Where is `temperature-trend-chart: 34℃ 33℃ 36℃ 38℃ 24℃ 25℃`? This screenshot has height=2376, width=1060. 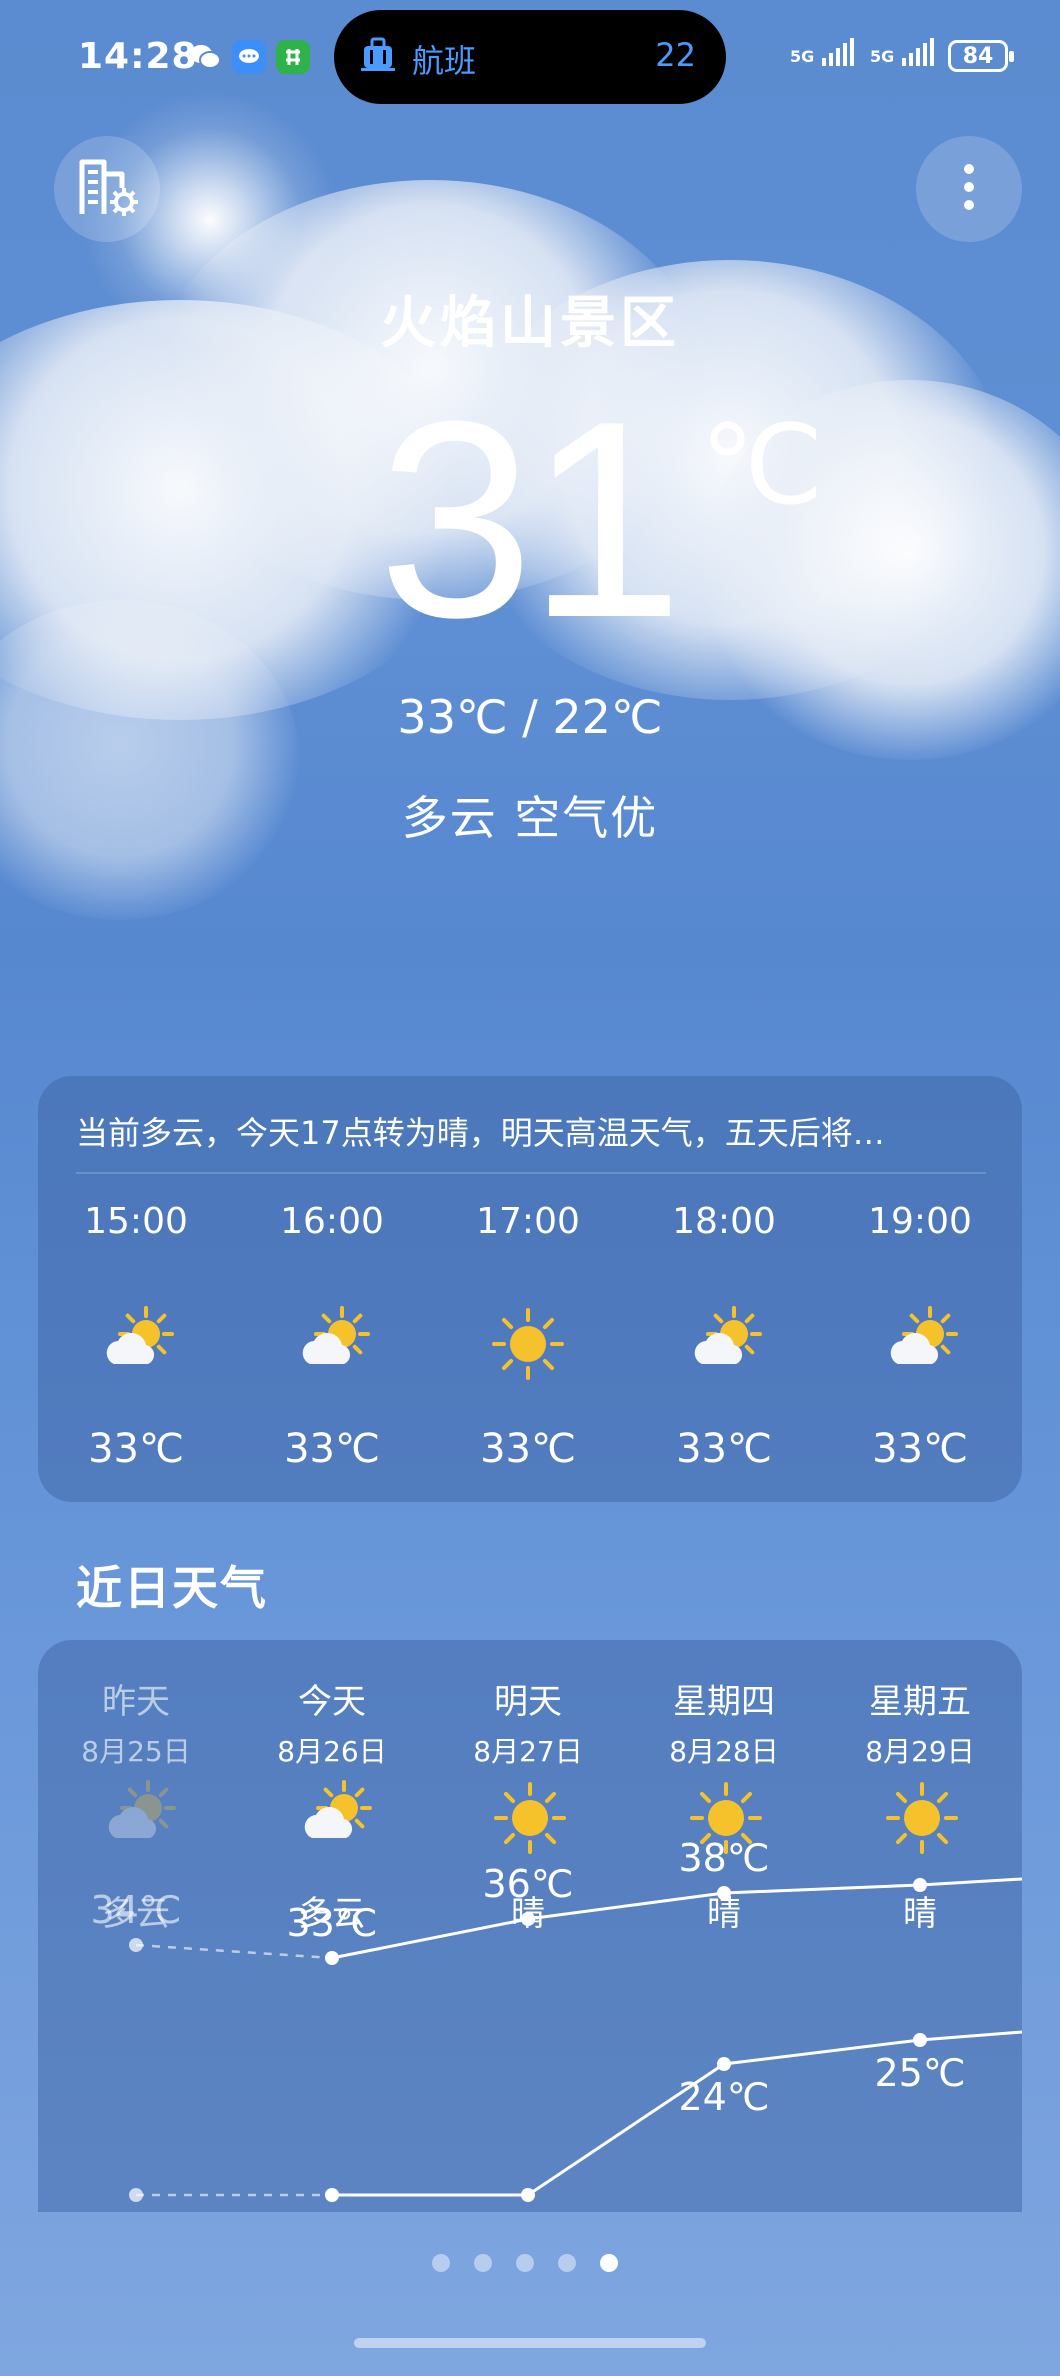
temperature-trend-chart: 34℃ 33℃ 36℃ 38℃ 24℃ 25℃ is located at coordinates (556, 2019).